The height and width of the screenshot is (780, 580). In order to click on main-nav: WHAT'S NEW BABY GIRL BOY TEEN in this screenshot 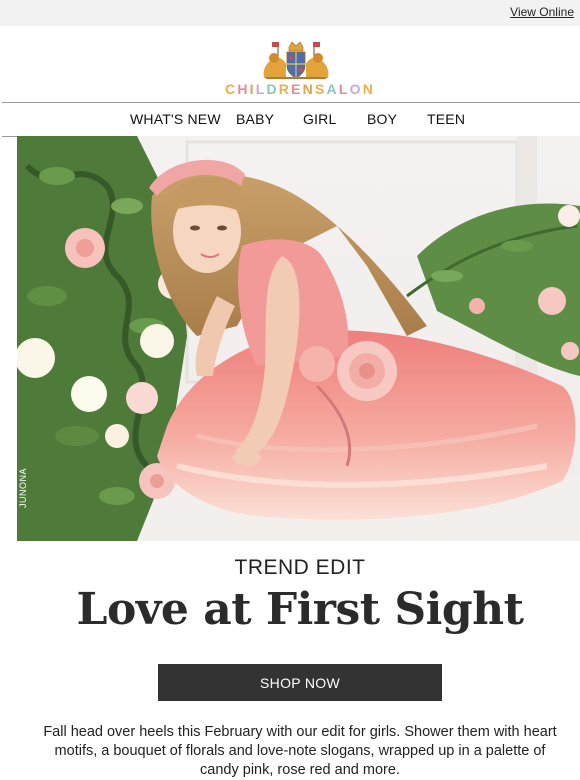, I will do `click(291, 119)`.